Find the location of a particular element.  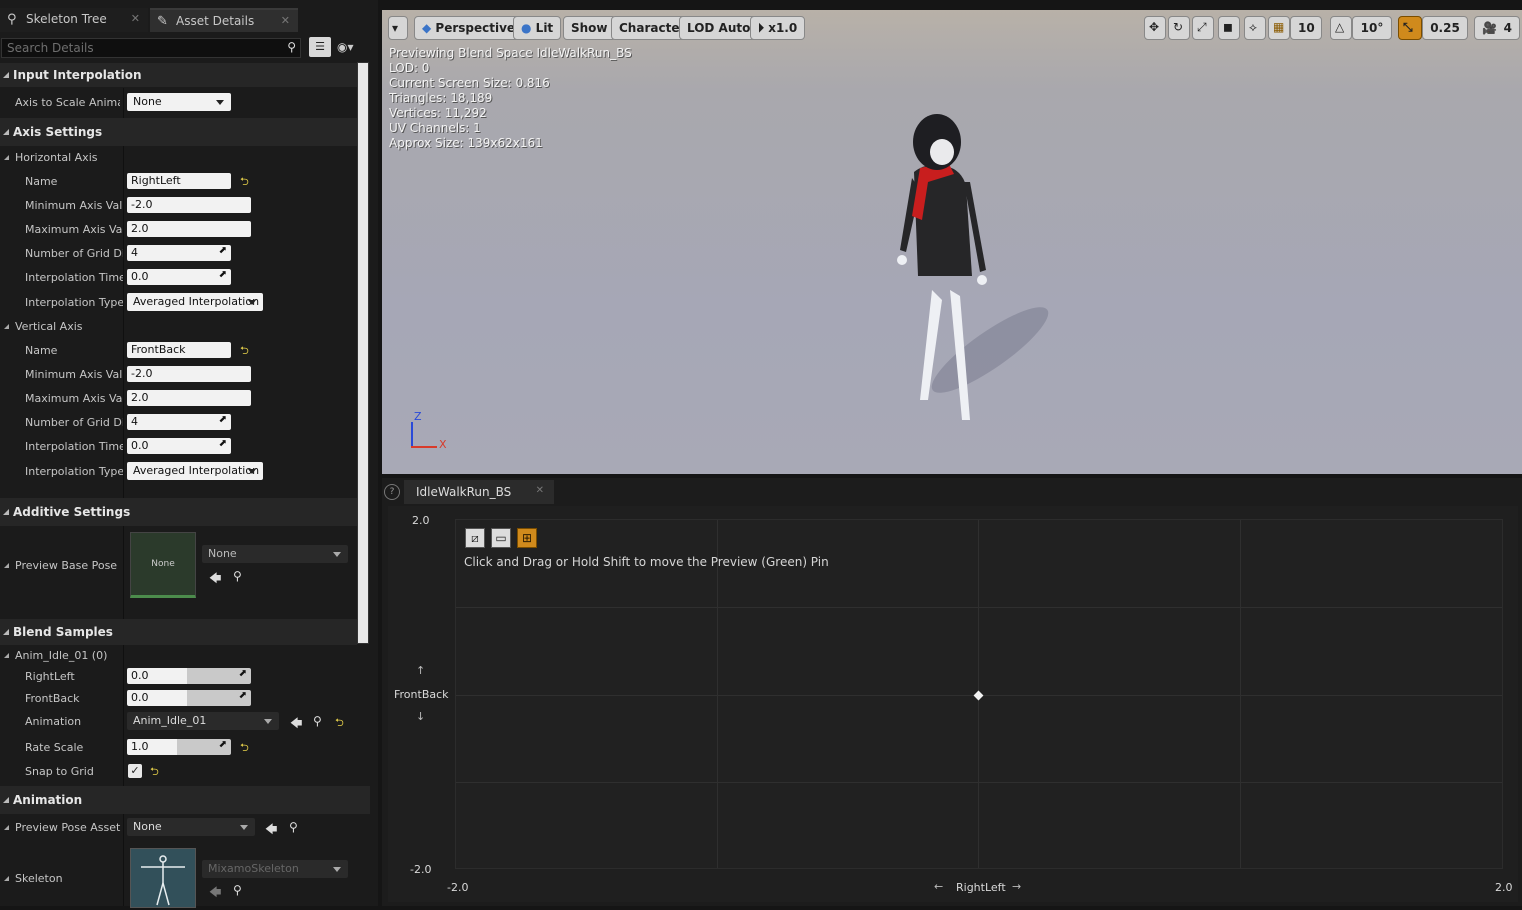

translate-icon: ✥ is located at coordinates (1155, 28).